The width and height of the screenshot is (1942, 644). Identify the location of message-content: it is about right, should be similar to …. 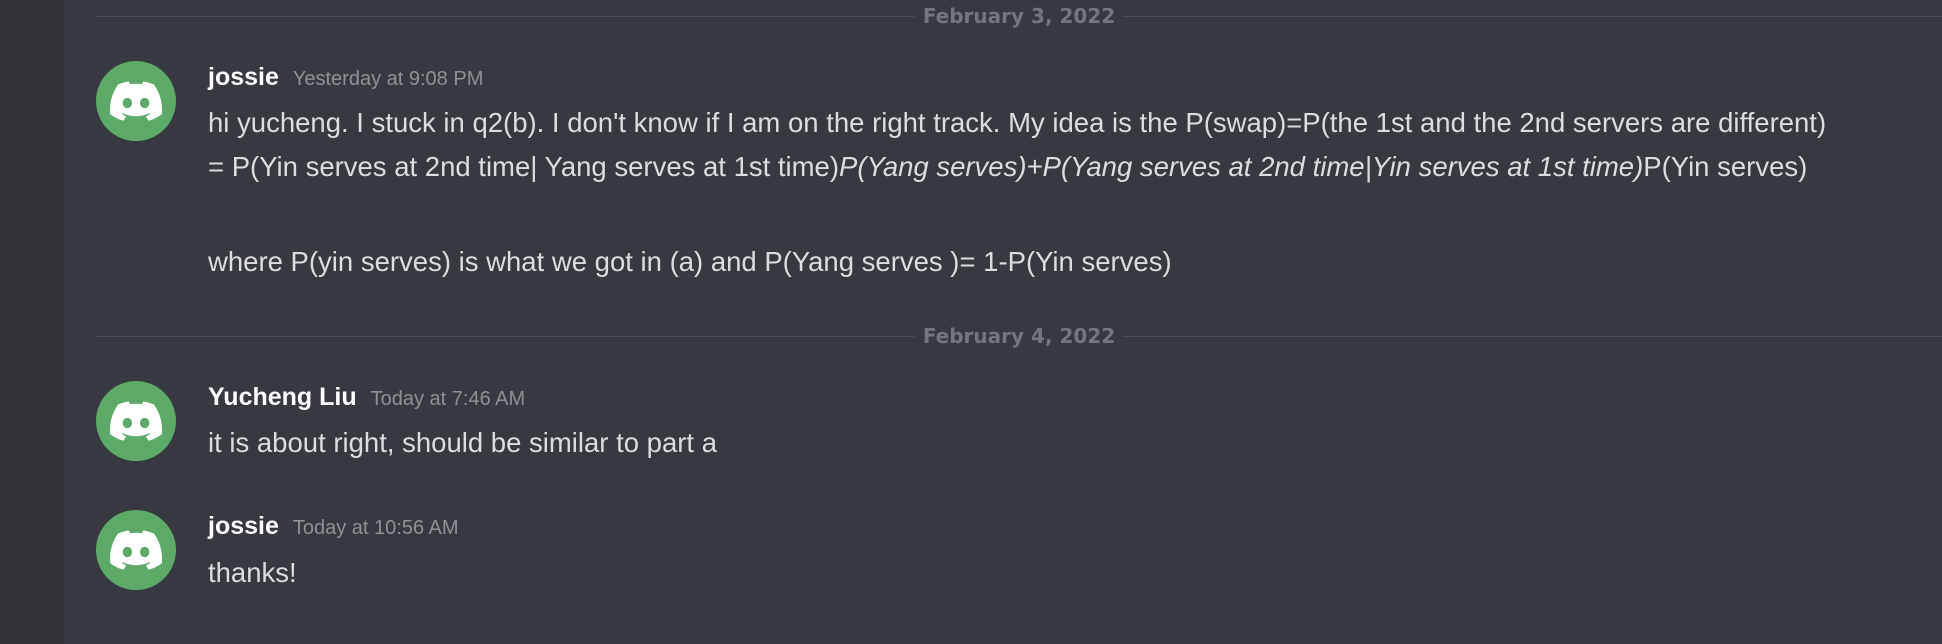
(1025, 443).